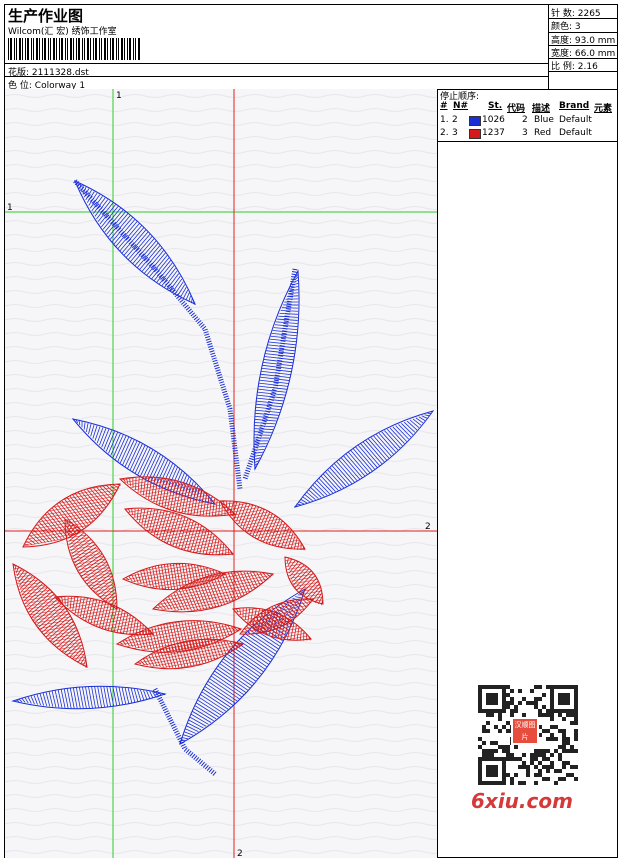 The image size is (620, 861). I want to click on col-num: #, so click(444, 106).